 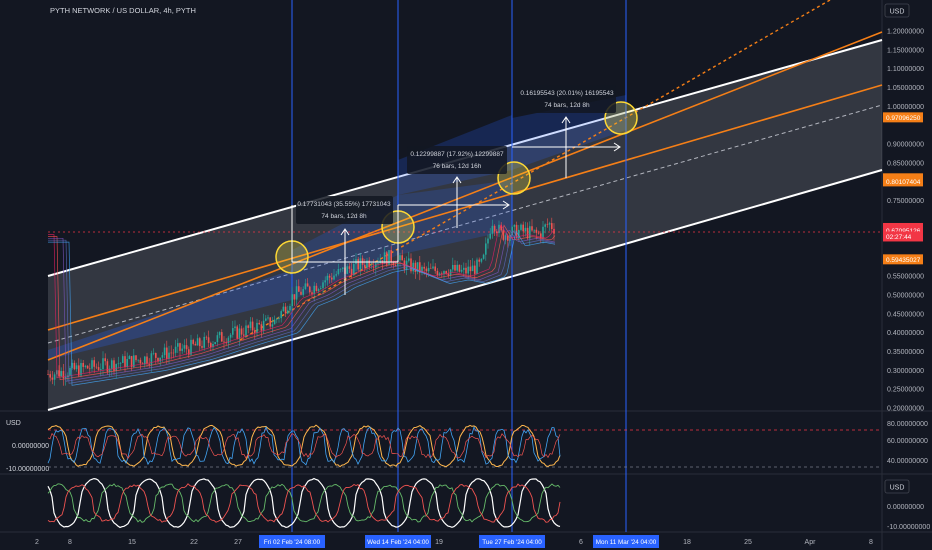 I want to click on price-tick: 0.85000000, so click(x=905, y=163).